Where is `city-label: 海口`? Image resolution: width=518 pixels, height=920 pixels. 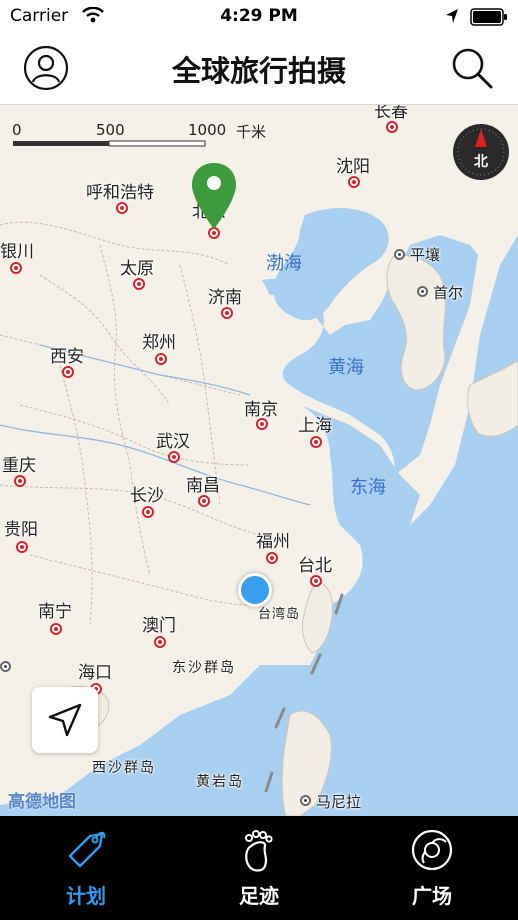 city-label: 海口 is located at coordinates (95, 673).